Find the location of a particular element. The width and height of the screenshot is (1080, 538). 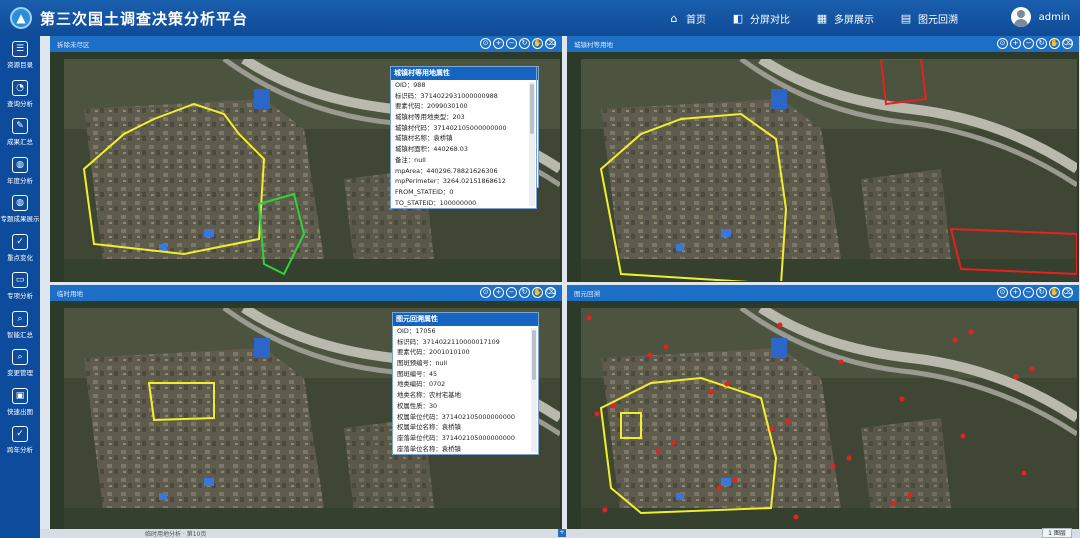

attribute-row: 权属单位名称：袁桥镇 is located at coordinates (429, 427).